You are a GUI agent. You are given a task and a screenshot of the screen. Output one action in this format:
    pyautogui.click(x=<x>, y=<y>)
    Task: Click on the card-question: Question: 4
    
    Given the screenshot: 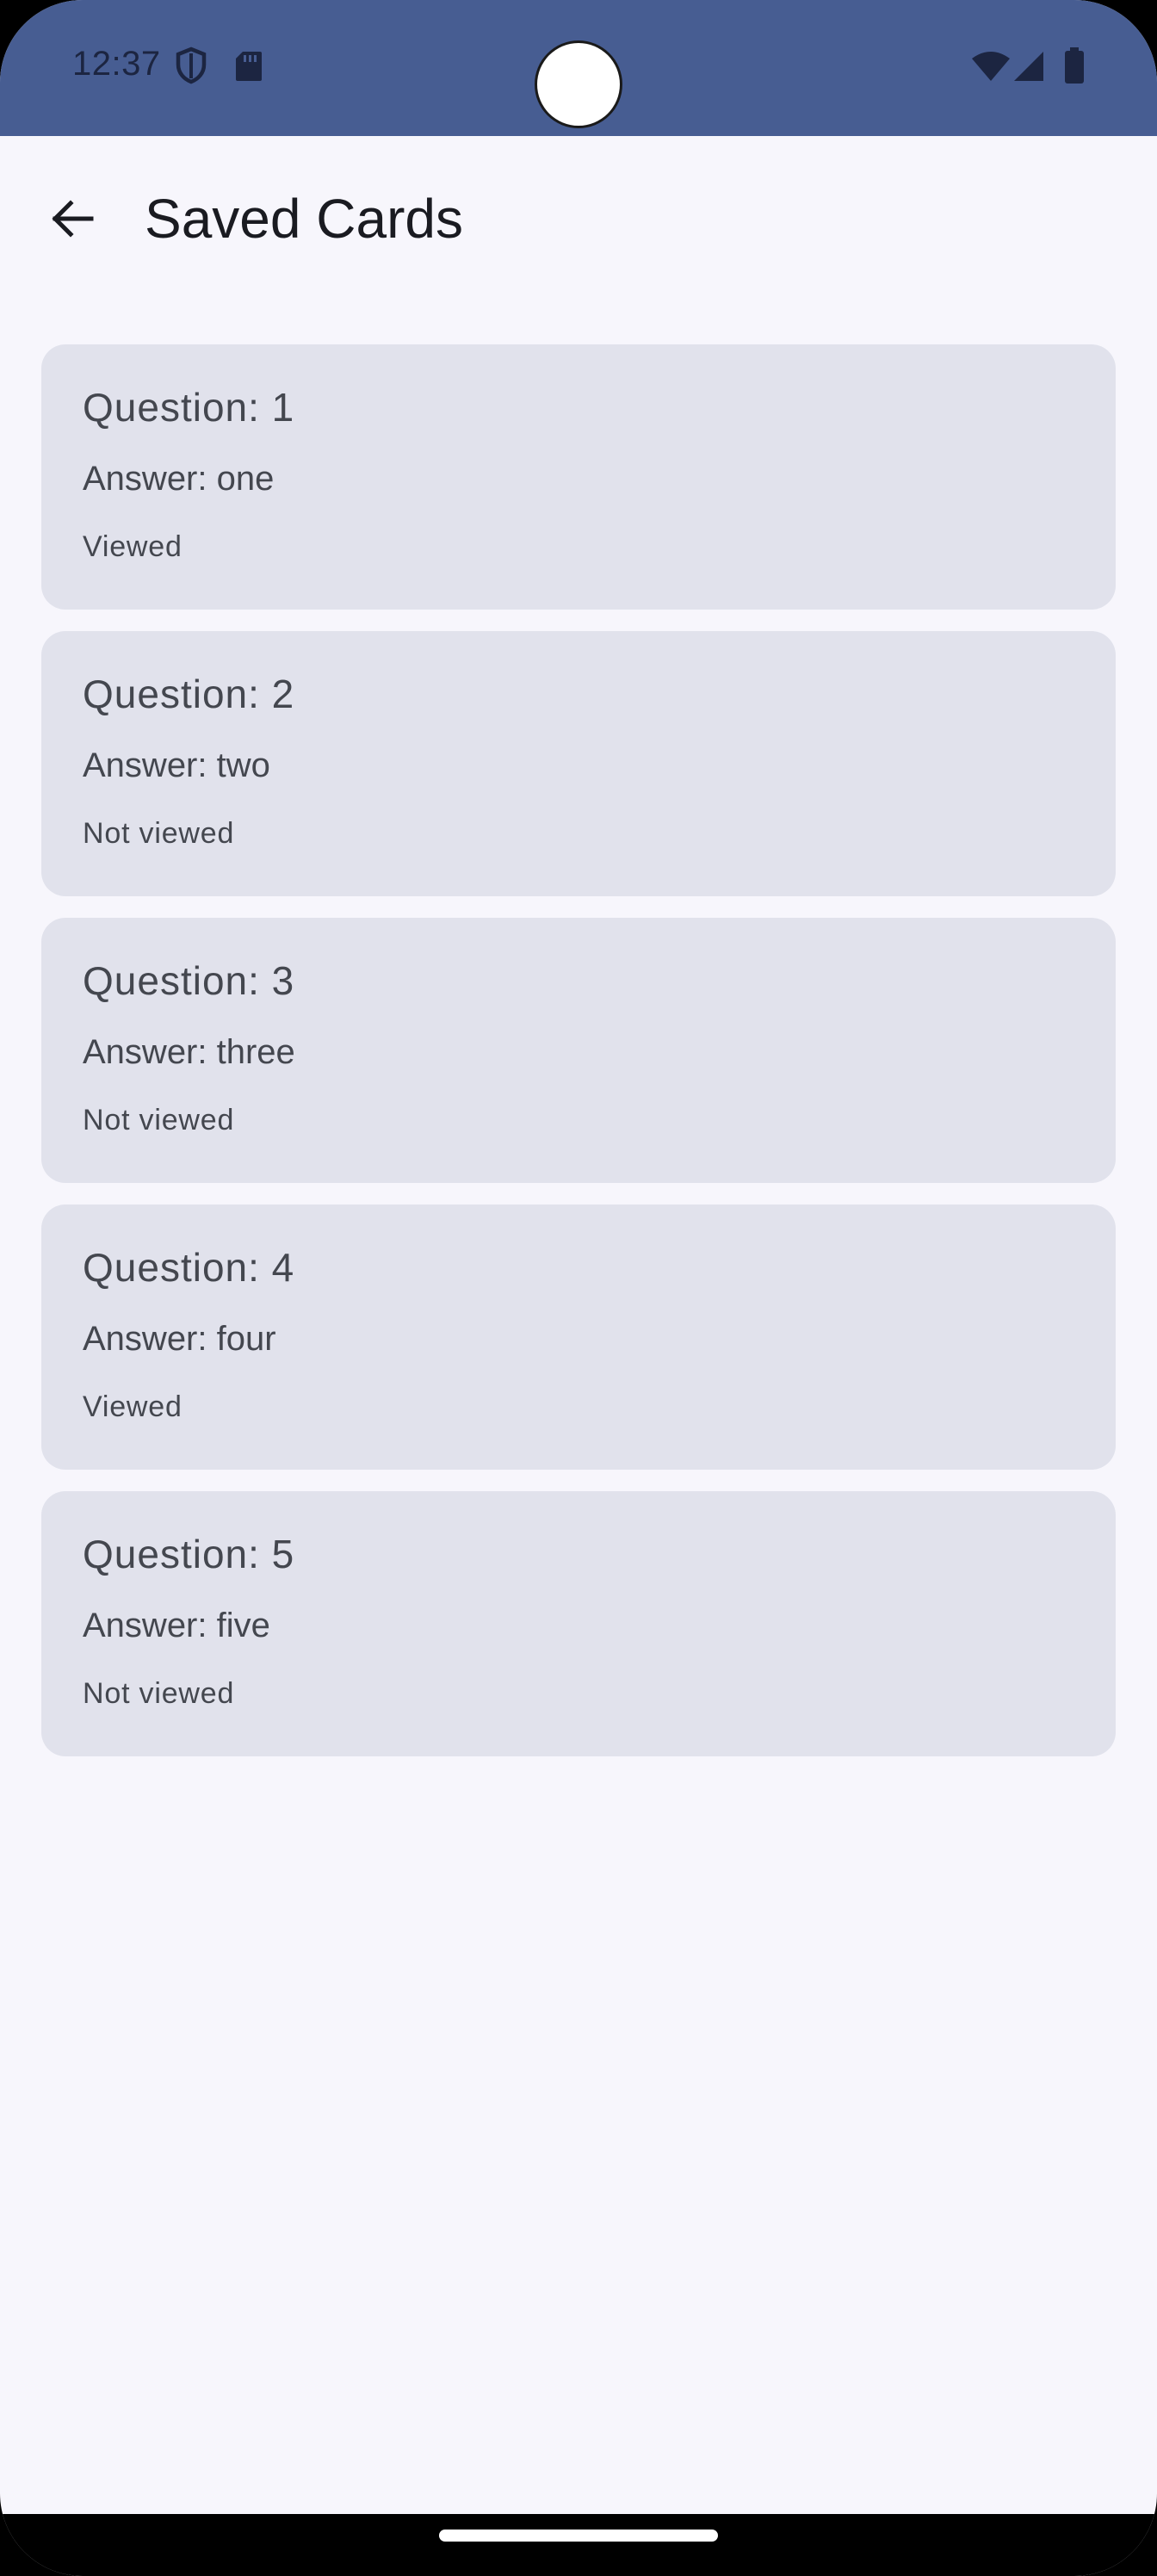 What is the action you would take?
    pyautogui.click(x=189, y=1267)
    